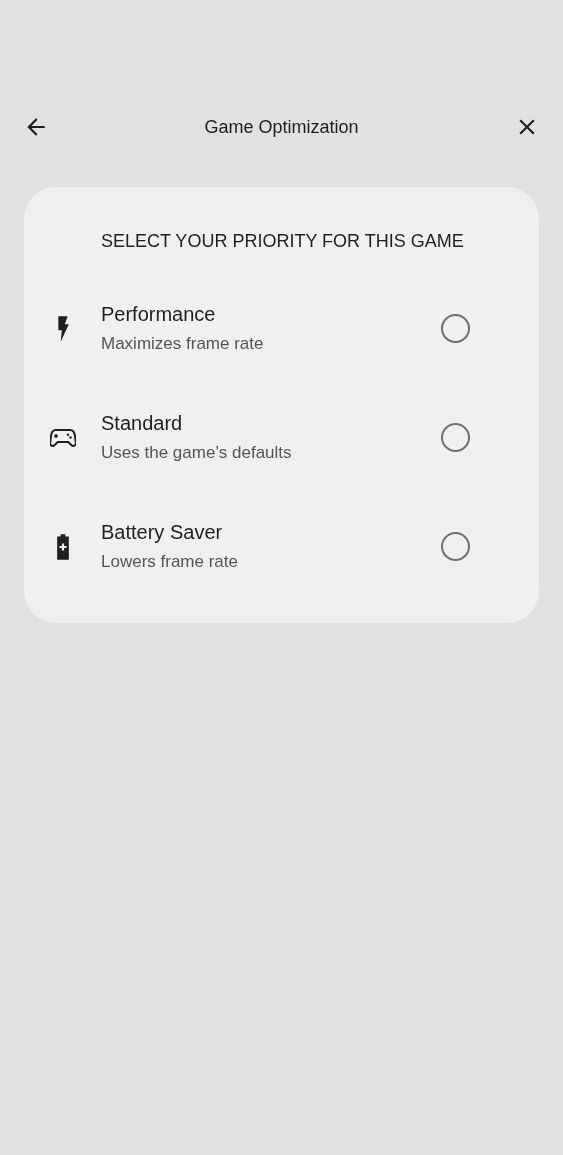 The width and height of the screenshot is (563, 1155). I want to click on section-heading: SELECT YOUR PRIORITY FOR THIS GAME, so click(283, 241).